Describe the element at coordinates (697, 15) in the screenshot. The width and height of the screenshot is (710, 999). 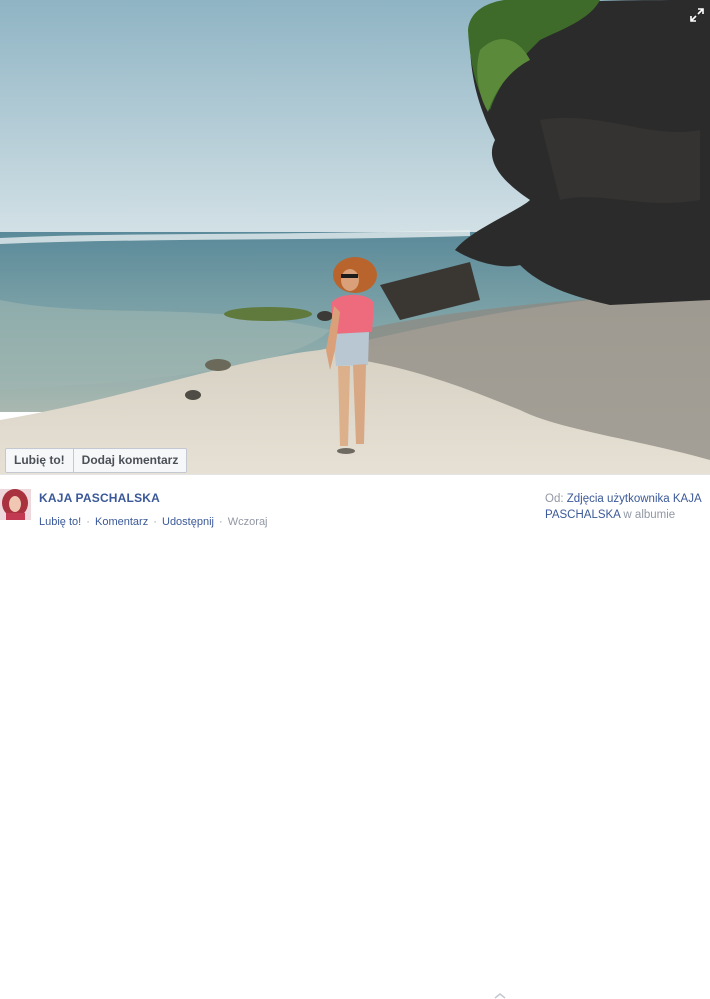
I see `expand-icon` at that location.